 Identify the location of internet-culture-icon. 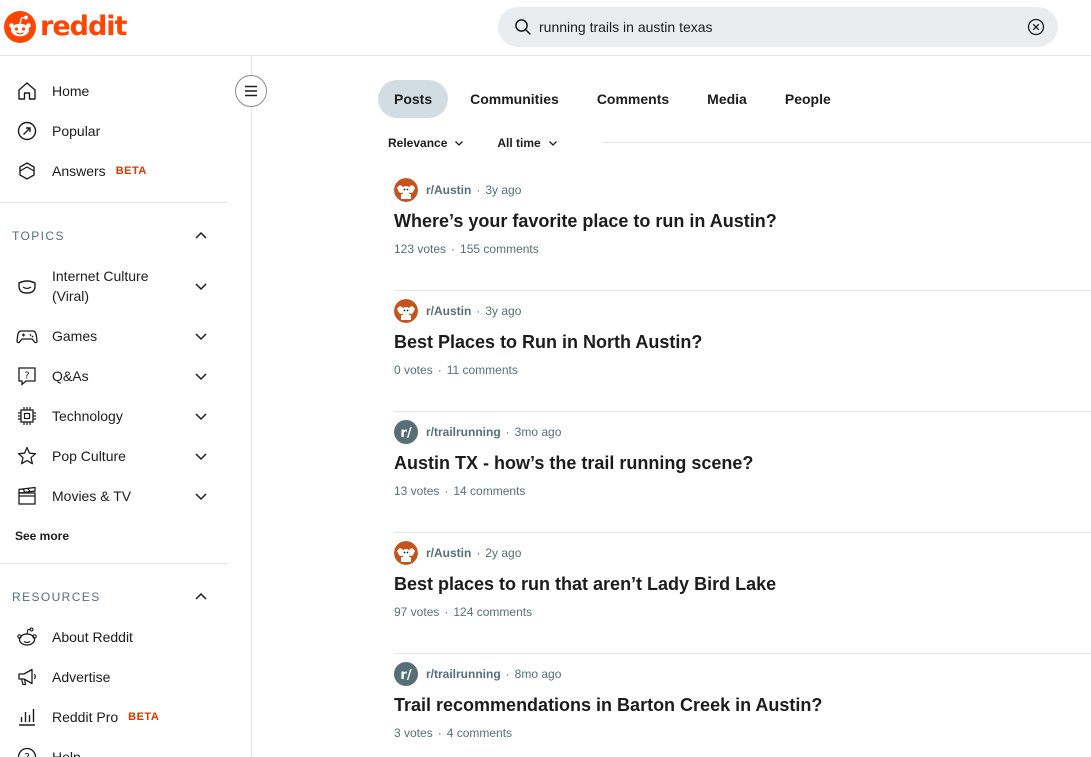
(27, 286).